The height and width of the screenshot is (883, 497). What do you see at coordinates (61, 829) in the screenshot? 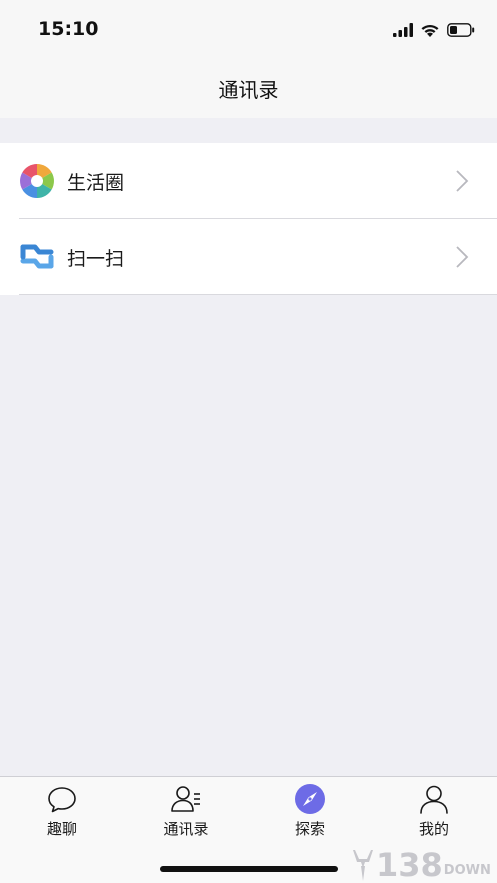
I see `tab-label: 趣聊` at bounding box center [61, 829].